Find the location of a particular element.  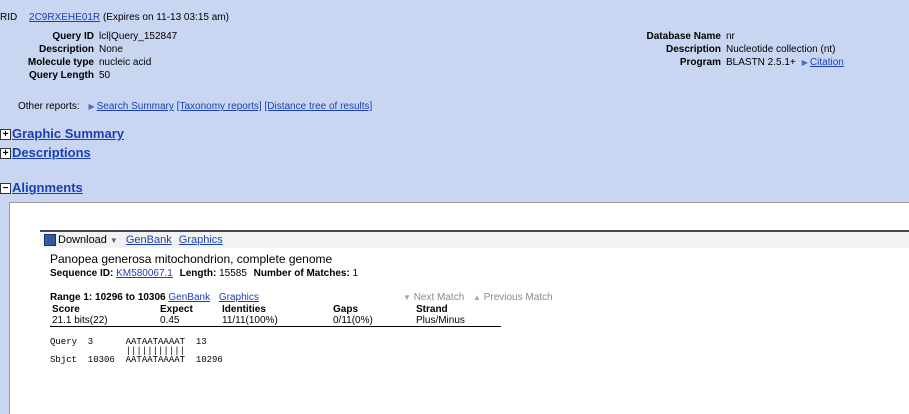

previous-match: ▲ Previous Match is located at coordinates (513, 297).